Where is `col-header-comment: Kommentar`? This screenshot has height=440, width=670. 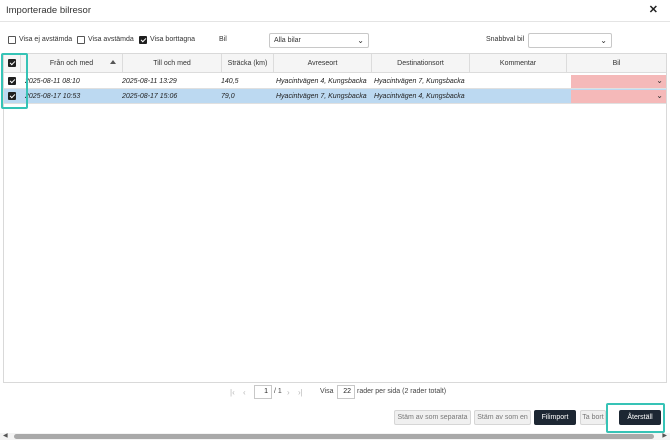
col-header-comment: Kommentar is located at coordinates (518, 63).